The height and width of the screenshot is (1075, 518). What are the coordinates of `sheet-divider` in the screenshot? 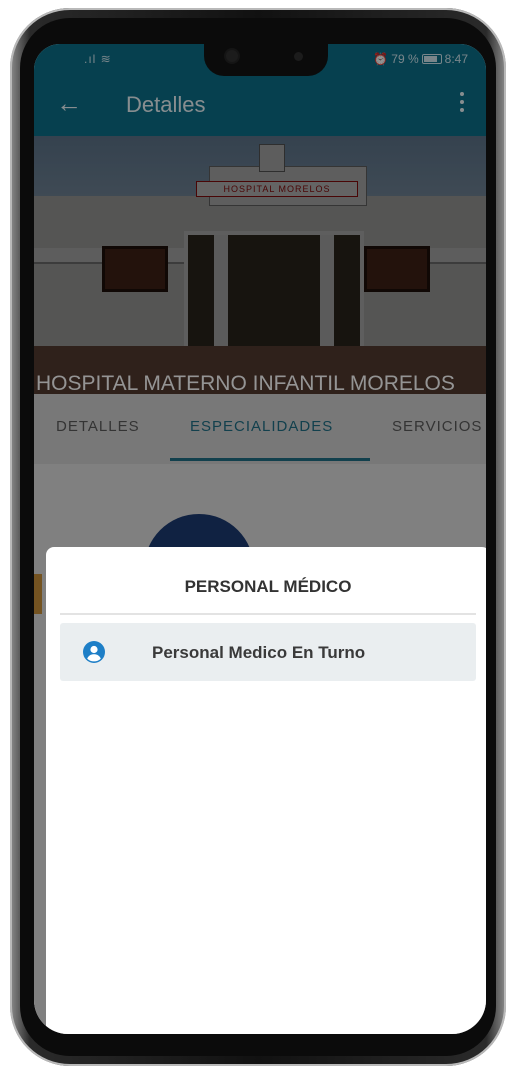 It's located at (268, 614).